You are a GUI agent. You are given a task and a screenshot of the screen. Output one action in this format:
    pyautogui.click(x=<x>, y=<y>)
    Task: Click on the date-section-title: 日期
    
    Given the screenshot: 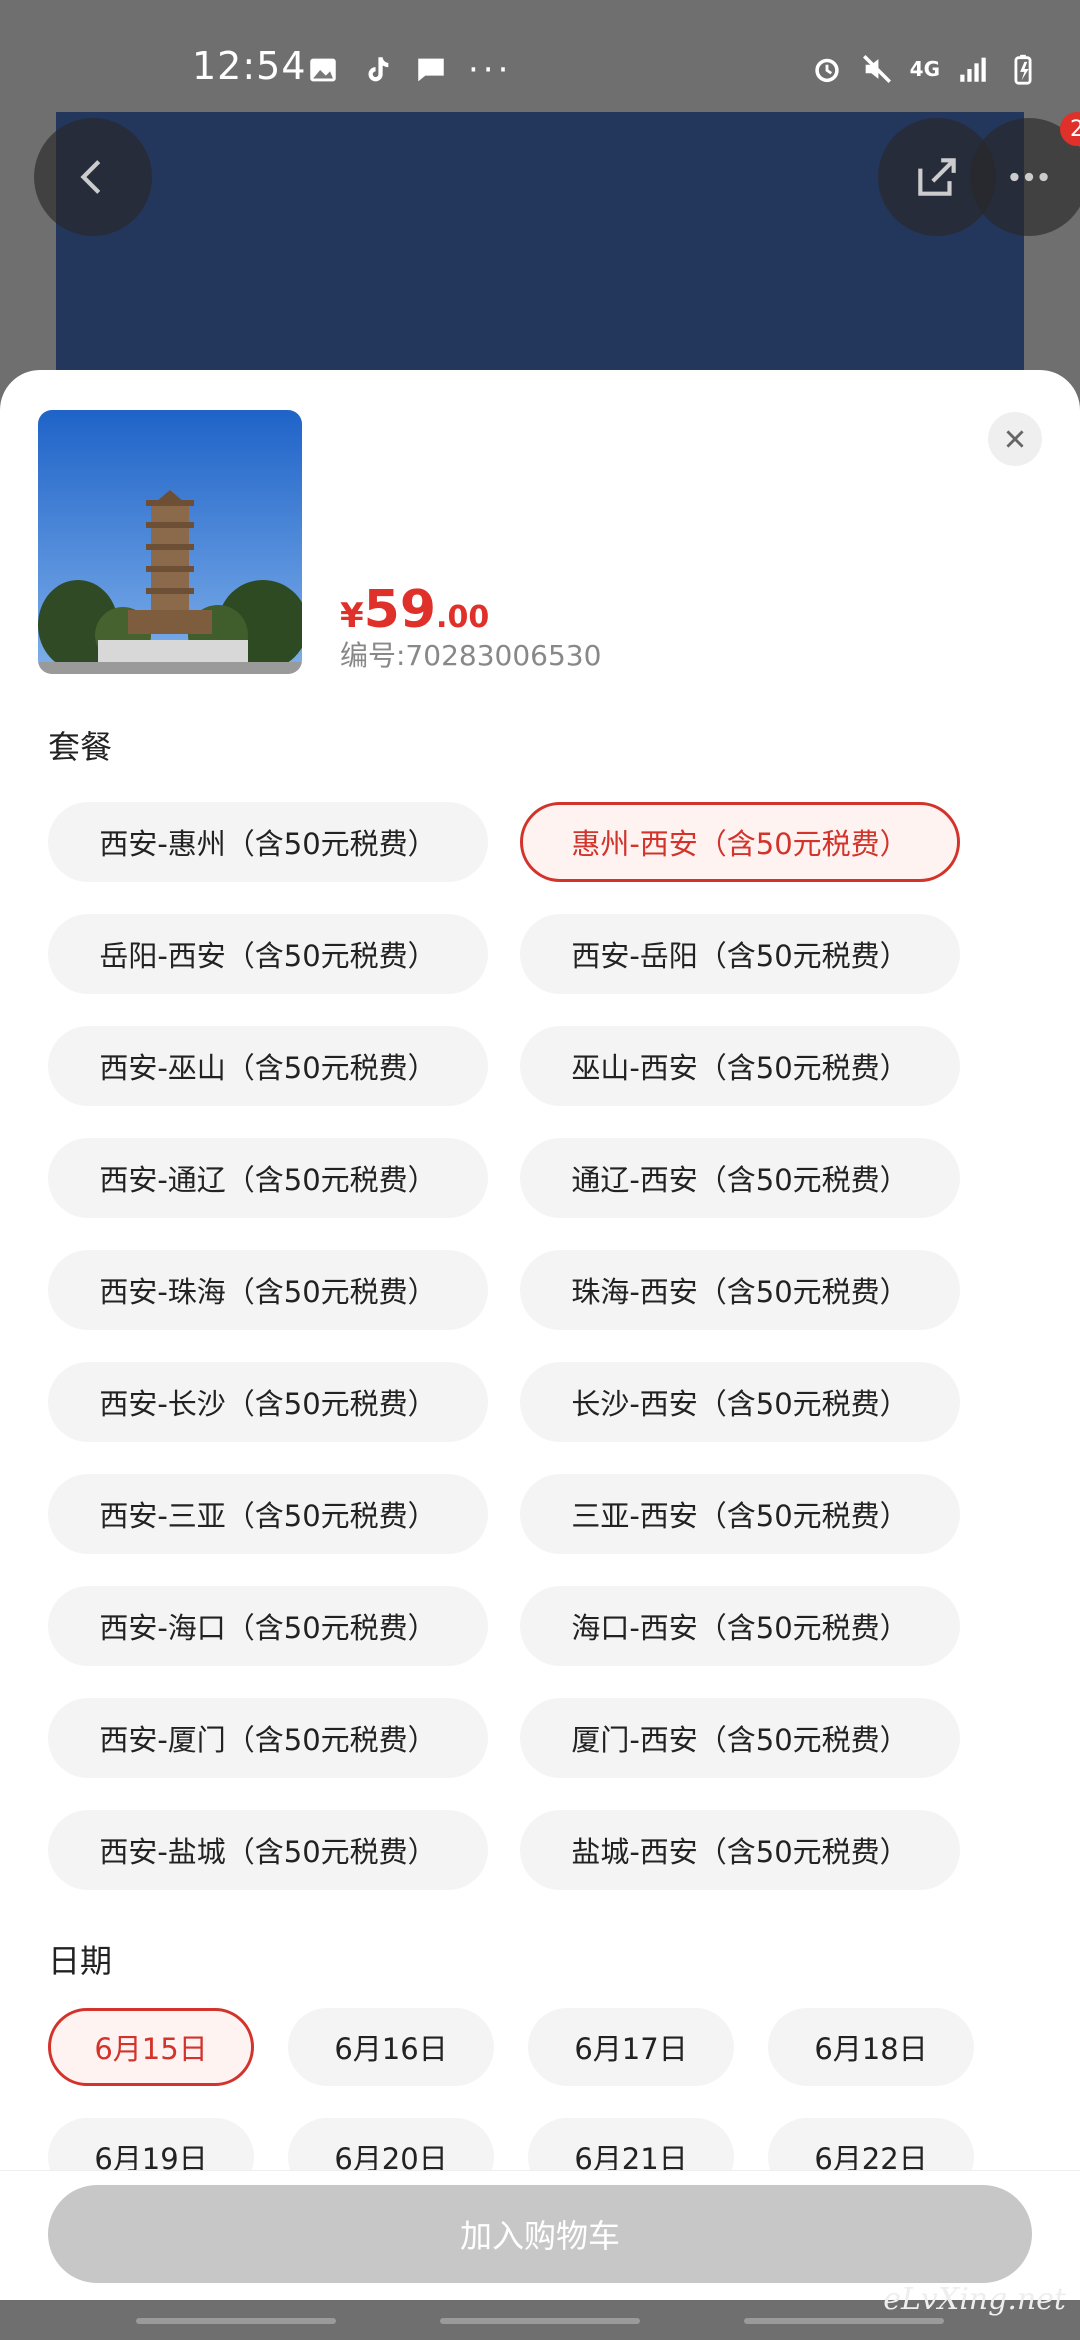 What is the action you would take?
    pyautogui.click(x=80, y=1961)
    